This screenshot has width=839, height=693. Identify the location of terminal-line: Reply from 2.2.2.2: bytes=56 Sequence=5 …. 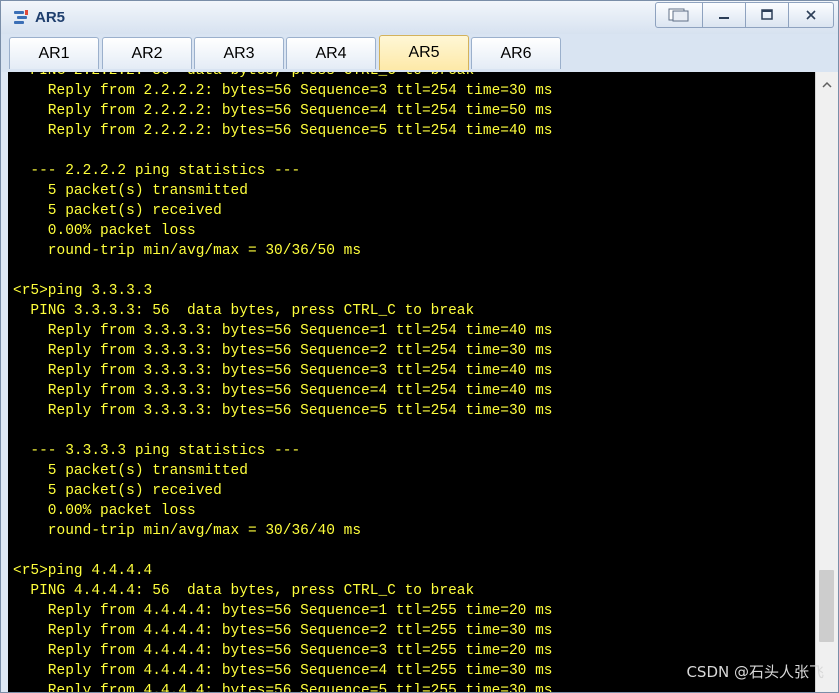
(283, 131).